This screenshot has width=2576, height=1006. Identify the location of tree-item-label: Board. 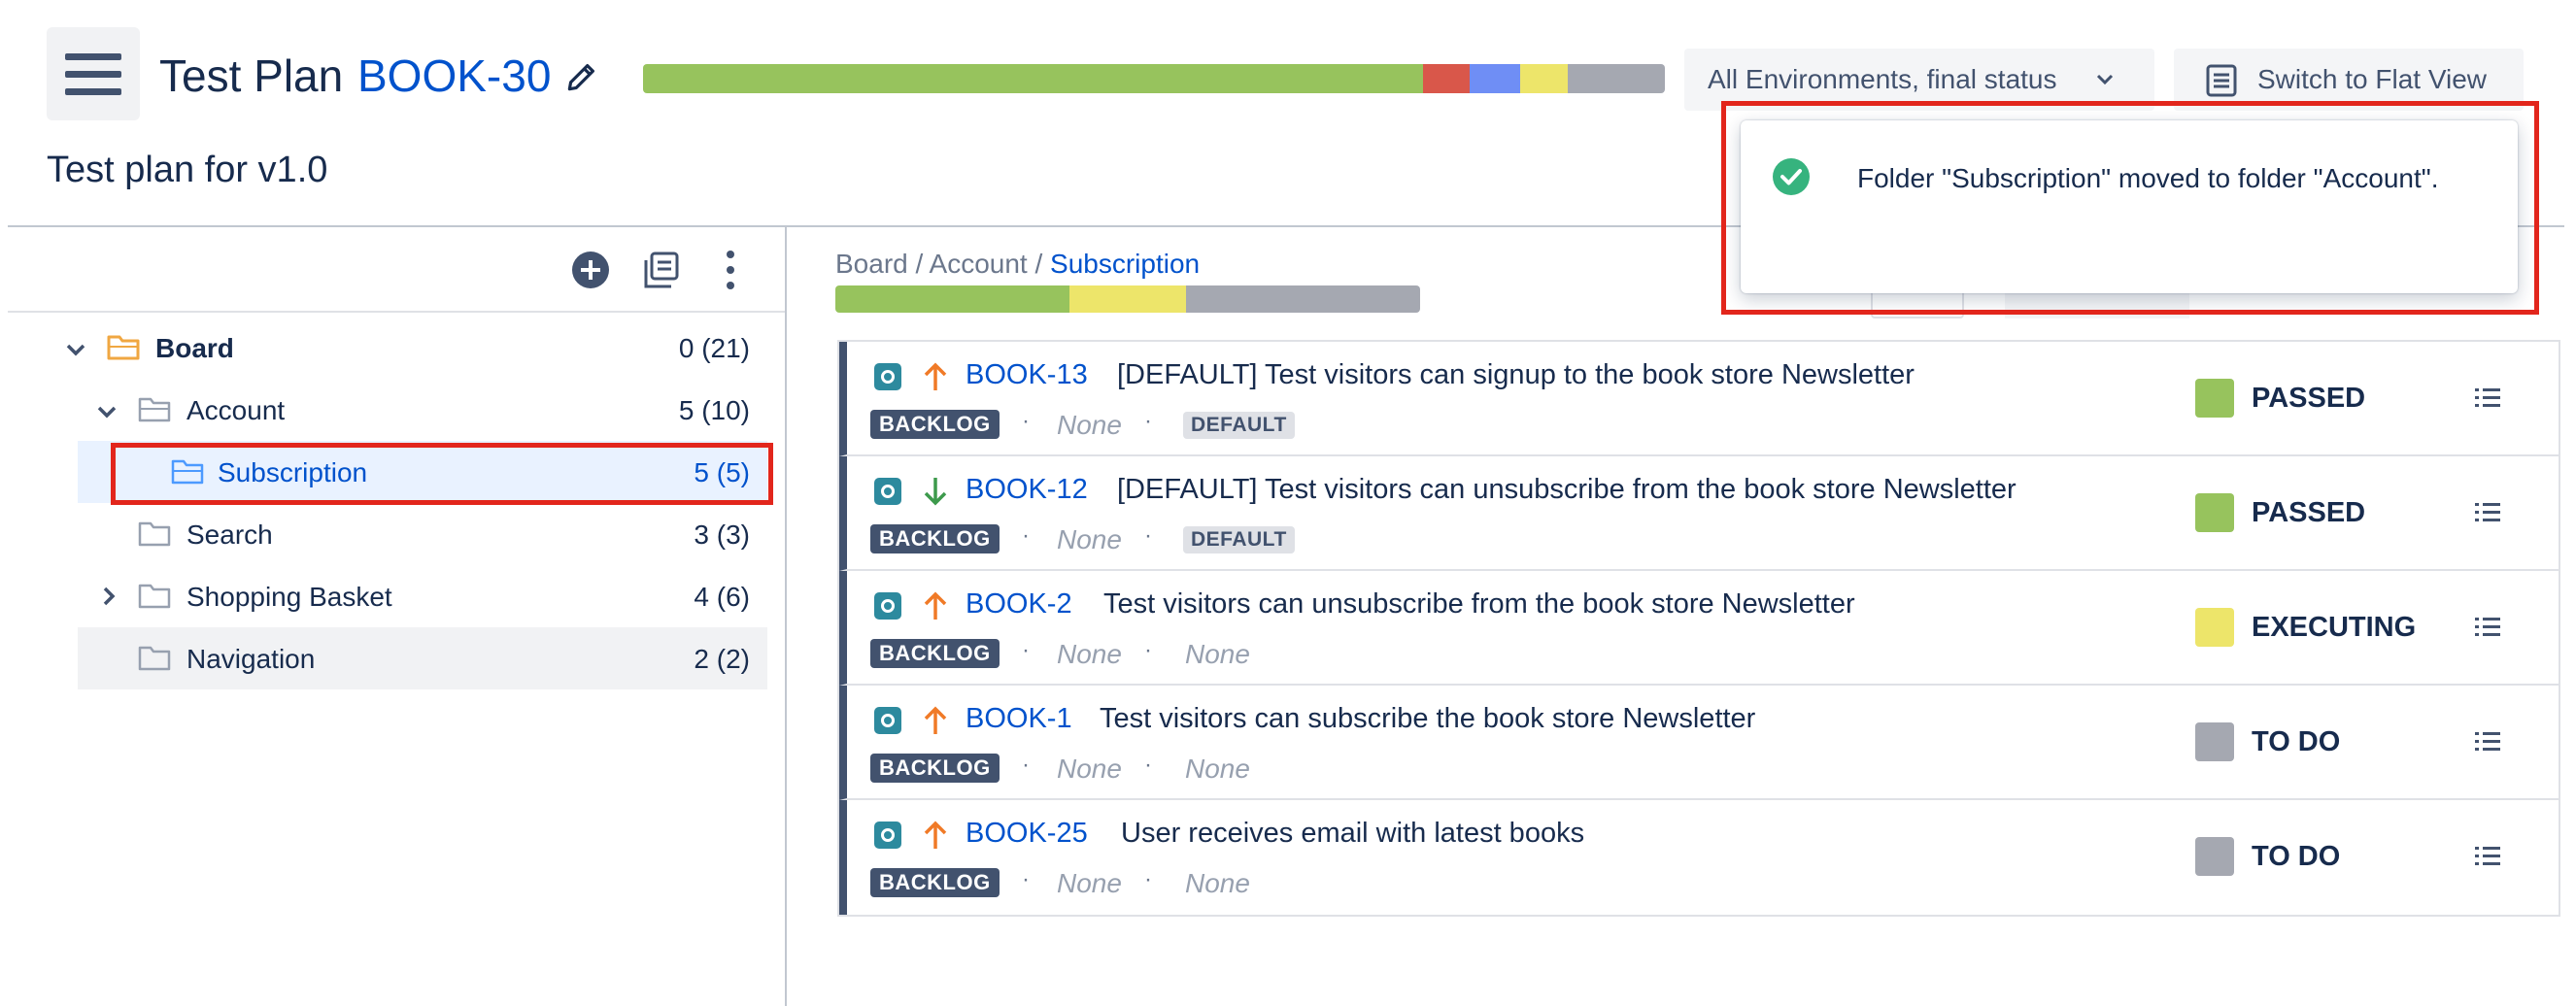
(194, 348).